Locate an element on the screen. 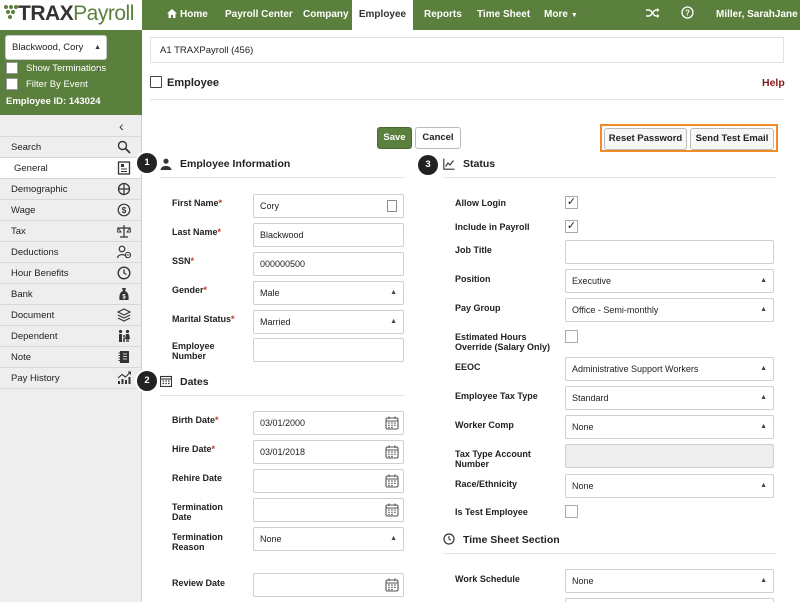 Image resolution: width=800 pixels, height=602 pixels. callout-badge-2: 2 is located at coordinates (147, 381).